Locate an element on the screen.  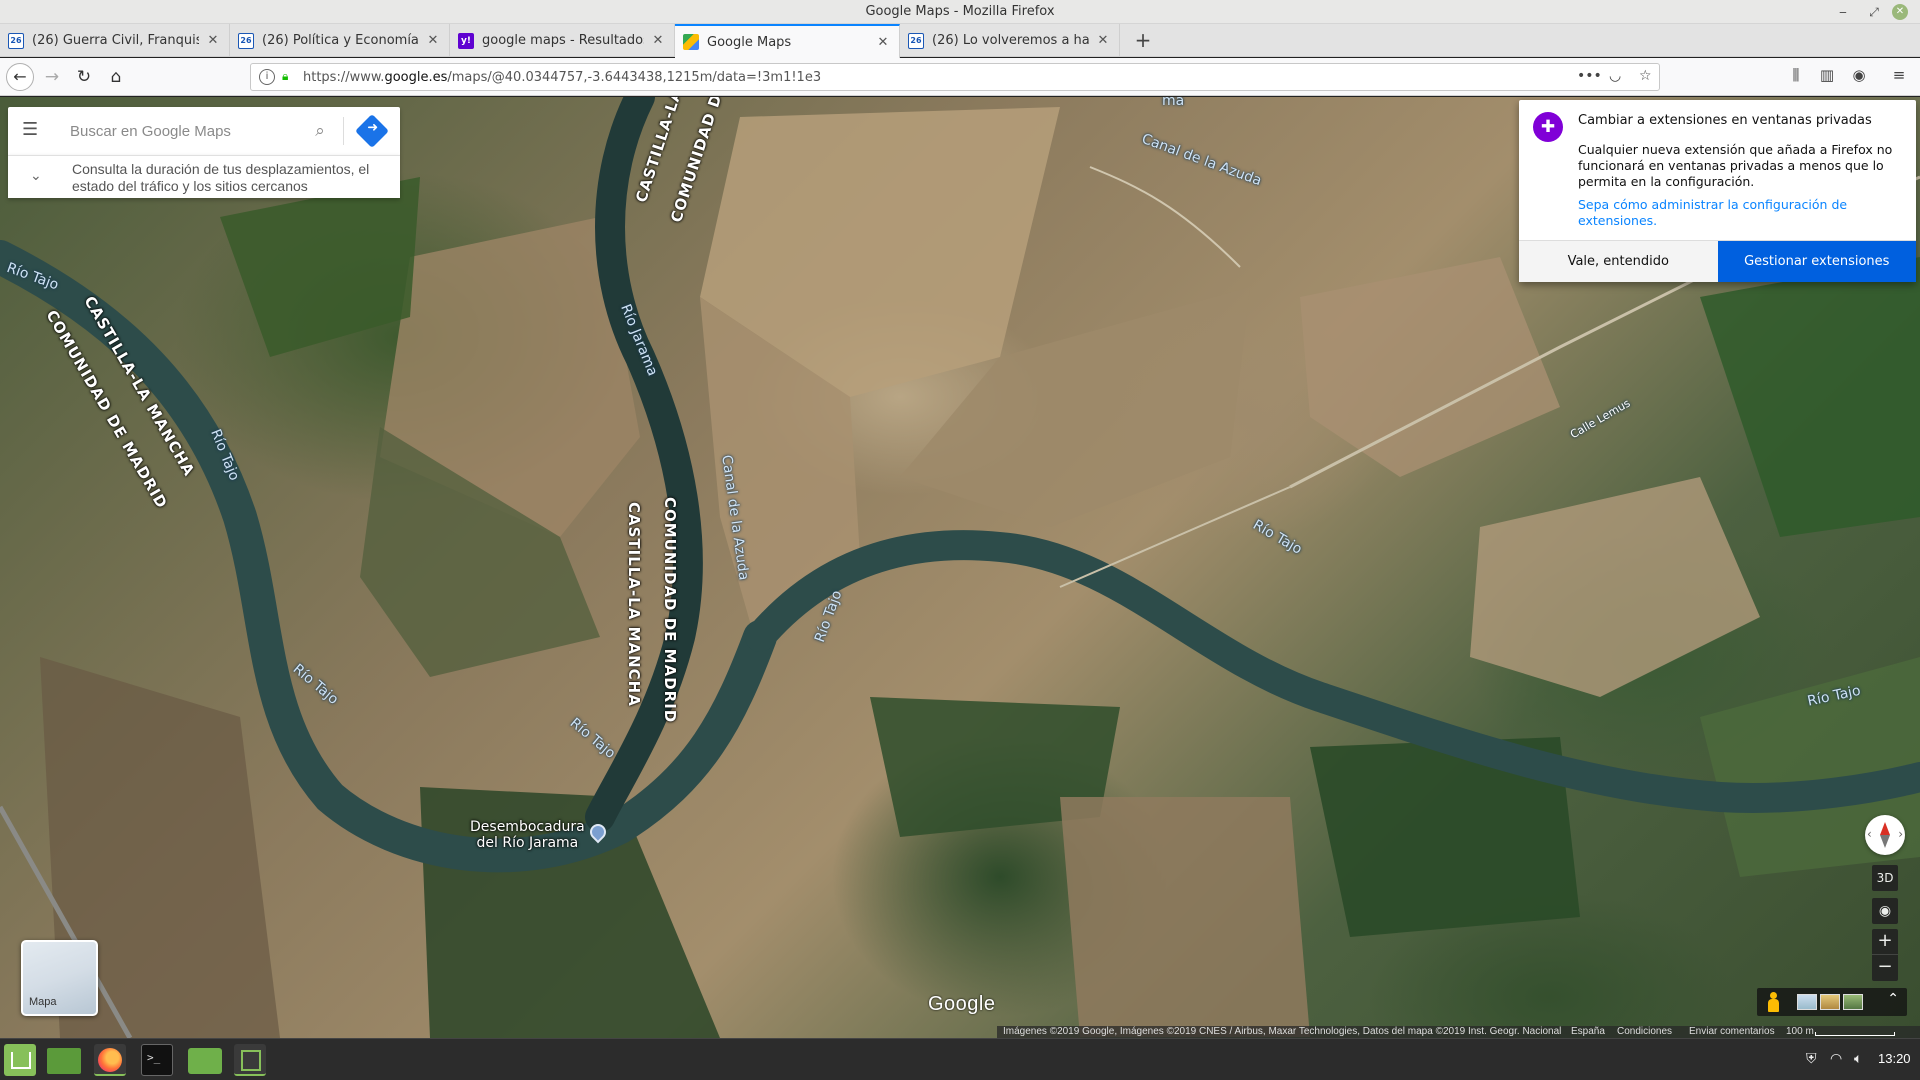
page-actions-icon: ••• is located at coordinates (1589, 76).